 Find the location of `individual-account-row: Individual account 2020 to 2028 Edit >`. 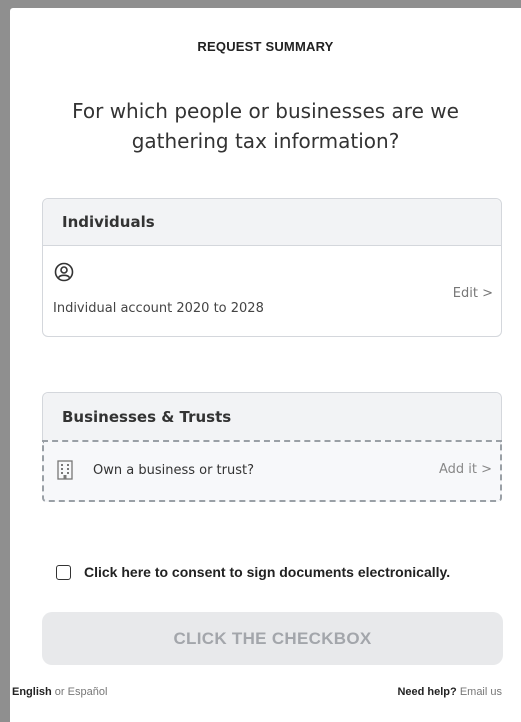

individual-account-row: Individual account 2020 to 2028 Edit > is located at coordinates (272, 290).